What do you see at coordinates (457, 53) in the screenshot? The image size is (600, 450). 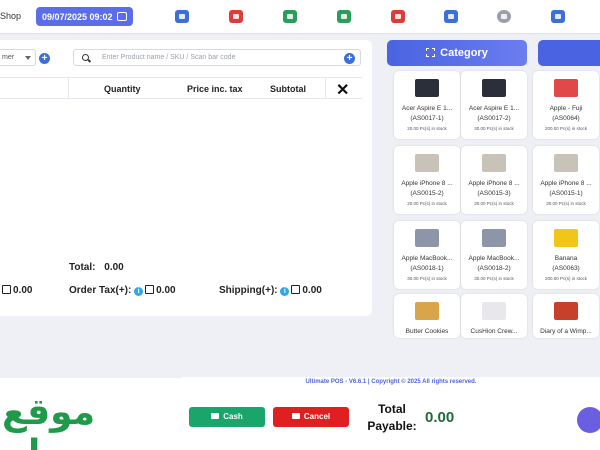 I see `category-button: Category` at bounding box center [457, 53].